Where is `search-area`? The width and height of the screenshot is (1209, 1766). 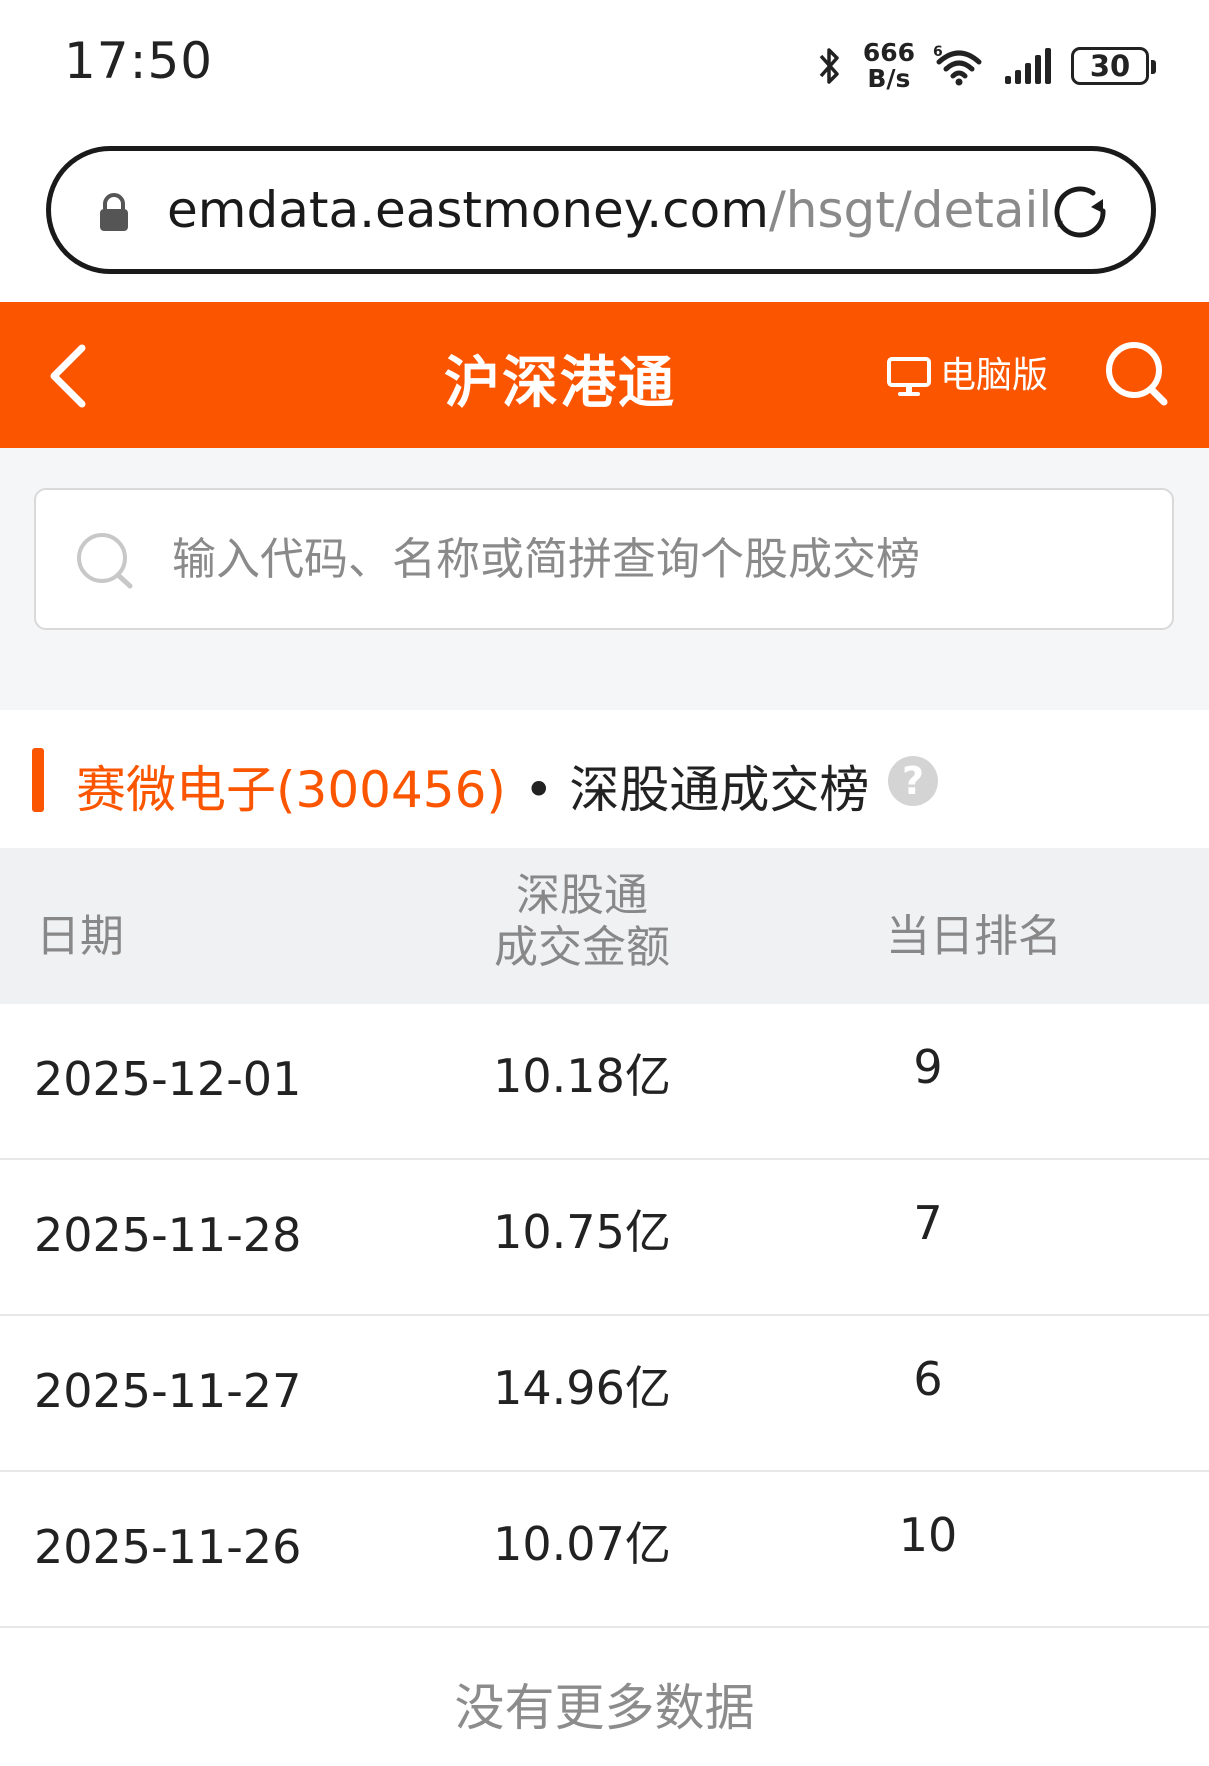
search-area is located at coordinates (604, 579).